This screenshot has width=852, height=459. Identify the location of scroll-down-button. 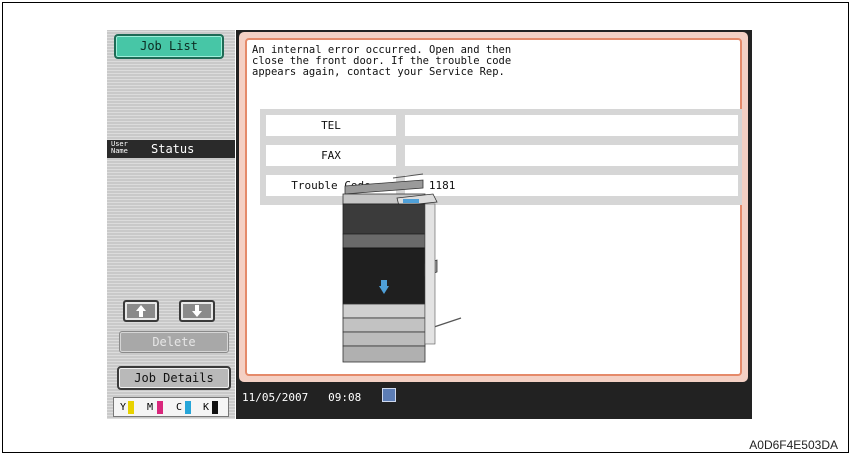
(197, 311).